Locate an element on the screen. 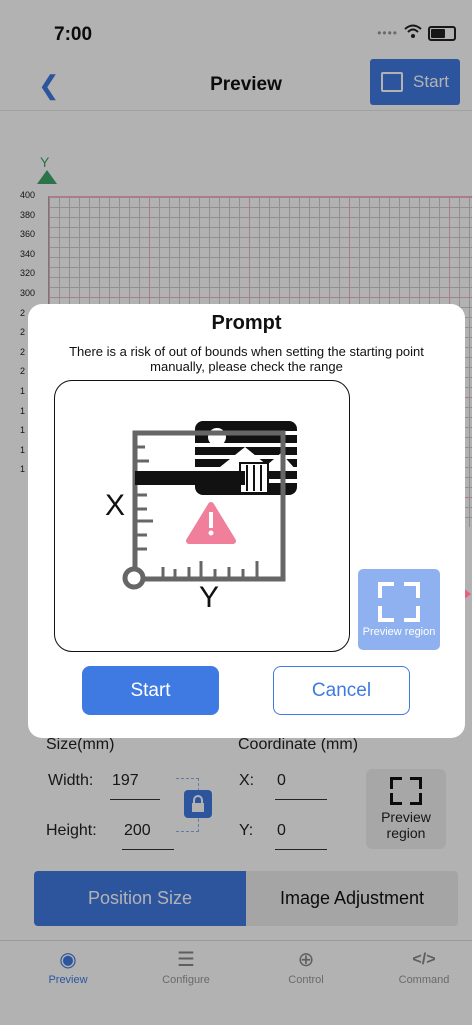 The image size is (472, 1026). dialog-start-button: Start is located at coordinates (150, 690).